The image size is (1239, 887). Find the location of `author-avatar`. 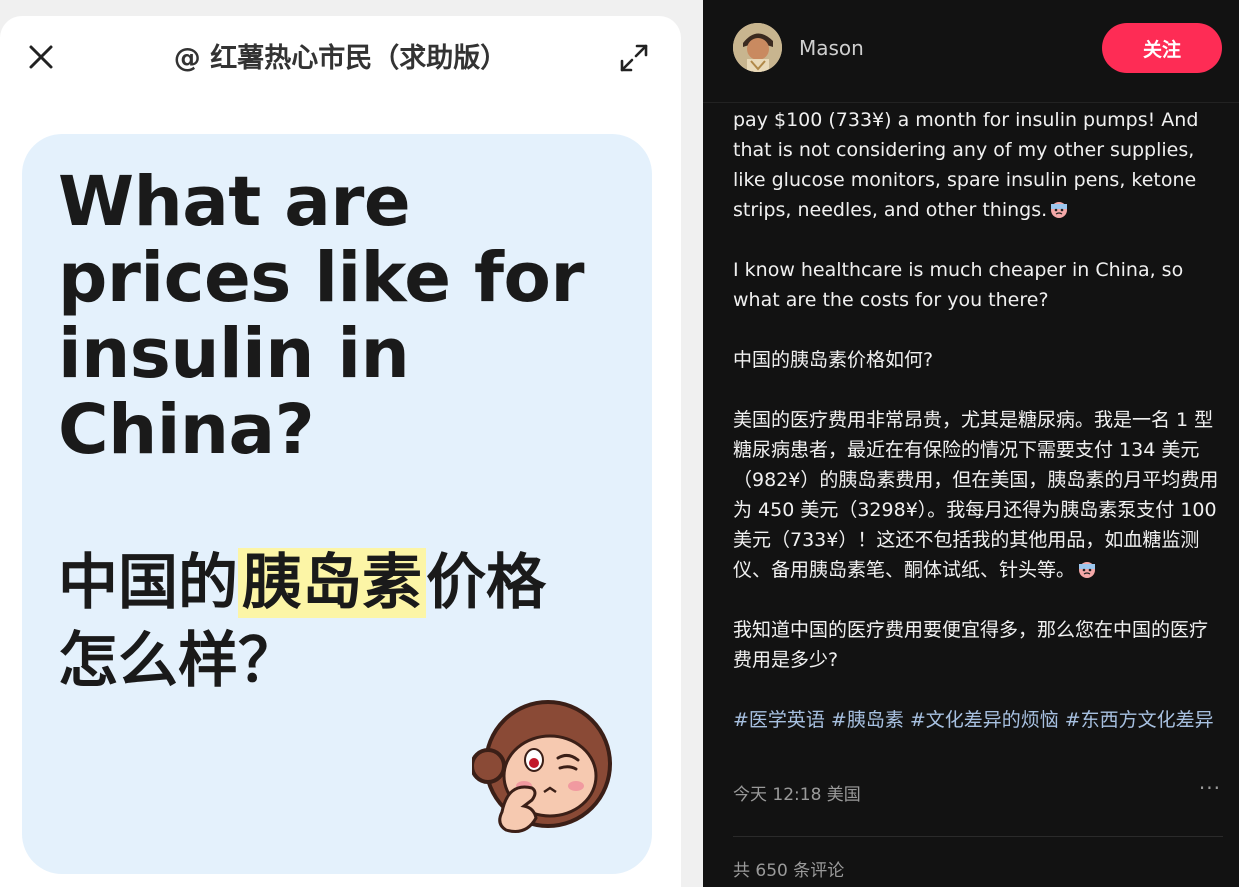

author-avatar is located at coordinates (757, 47).